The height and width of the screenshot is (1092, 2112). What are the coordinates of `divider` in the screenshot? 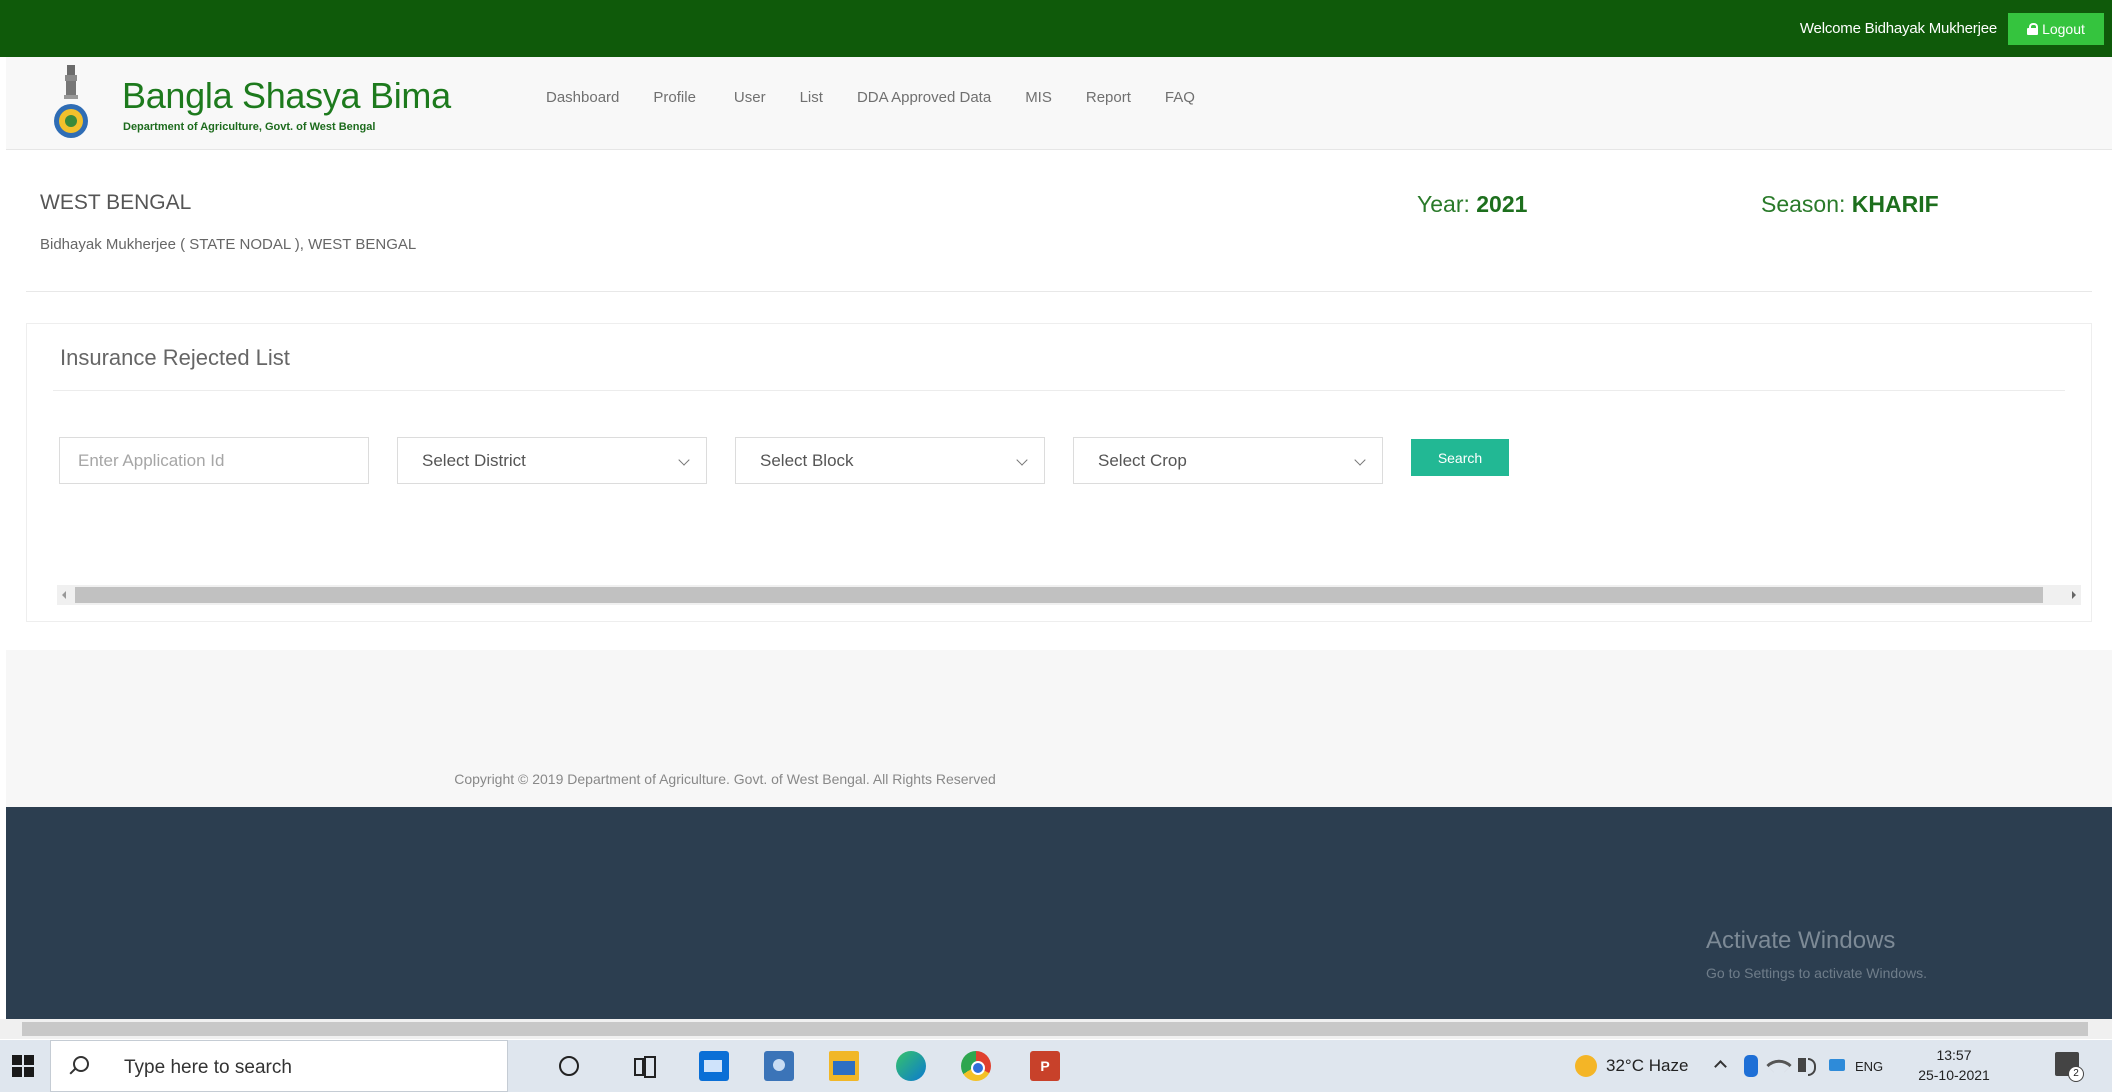 It's located at (1059, 291).